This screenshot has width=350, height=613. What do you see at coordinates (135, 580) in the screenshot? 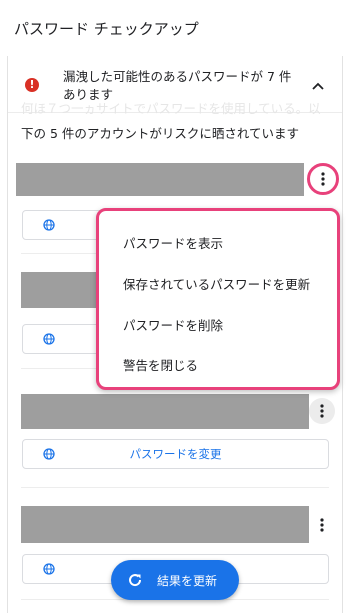
I see `refresh-icon` at bounding box center [135, 580].